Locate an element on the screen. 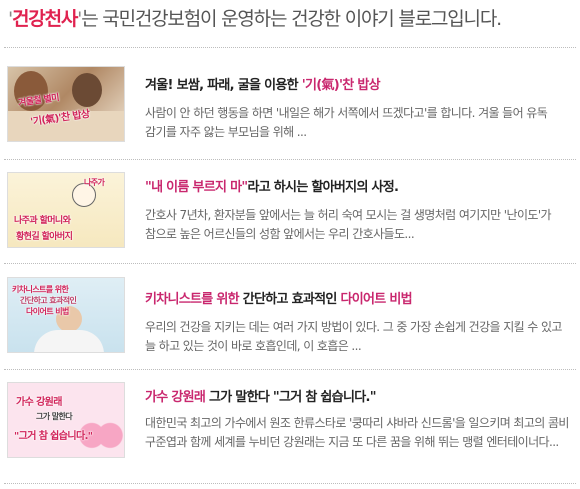 Image resolution: width=580 pixels, height=489 pixels. thumb-caption: 다이어트 비법 is located at coordinates (47, 311).